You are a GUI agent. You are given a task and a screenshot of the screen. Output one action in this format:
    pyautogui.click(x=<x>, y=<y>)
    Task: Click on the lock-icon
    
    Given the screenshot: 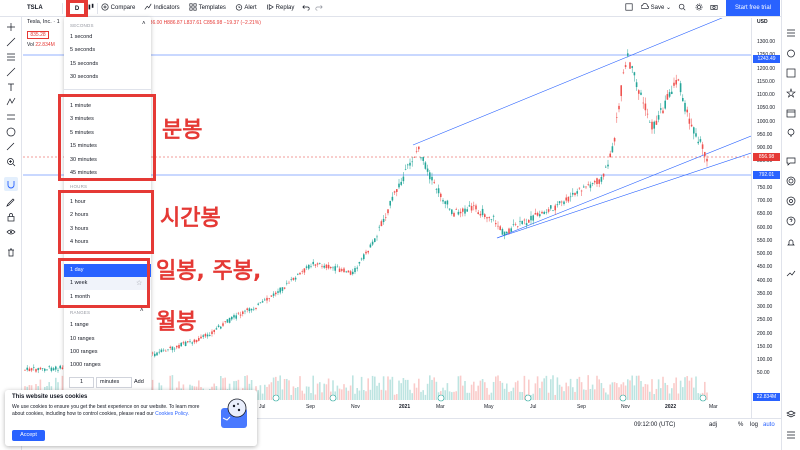 What is the action you would take?
    pyautogui.click(x=11, y=217)
    